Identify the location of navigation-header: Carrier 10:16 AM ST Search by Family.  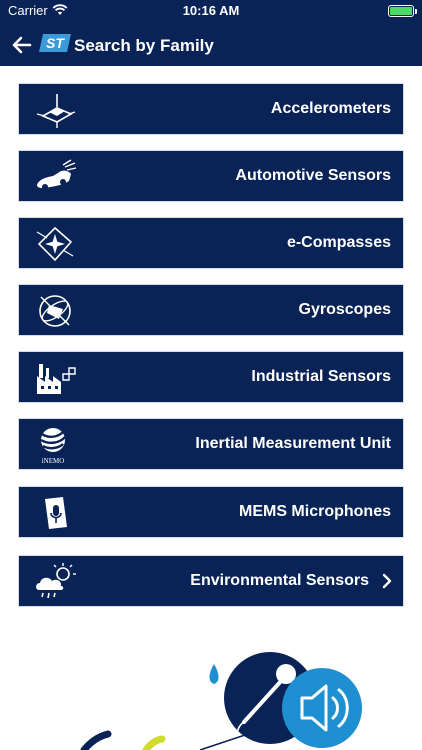
(211, 33).